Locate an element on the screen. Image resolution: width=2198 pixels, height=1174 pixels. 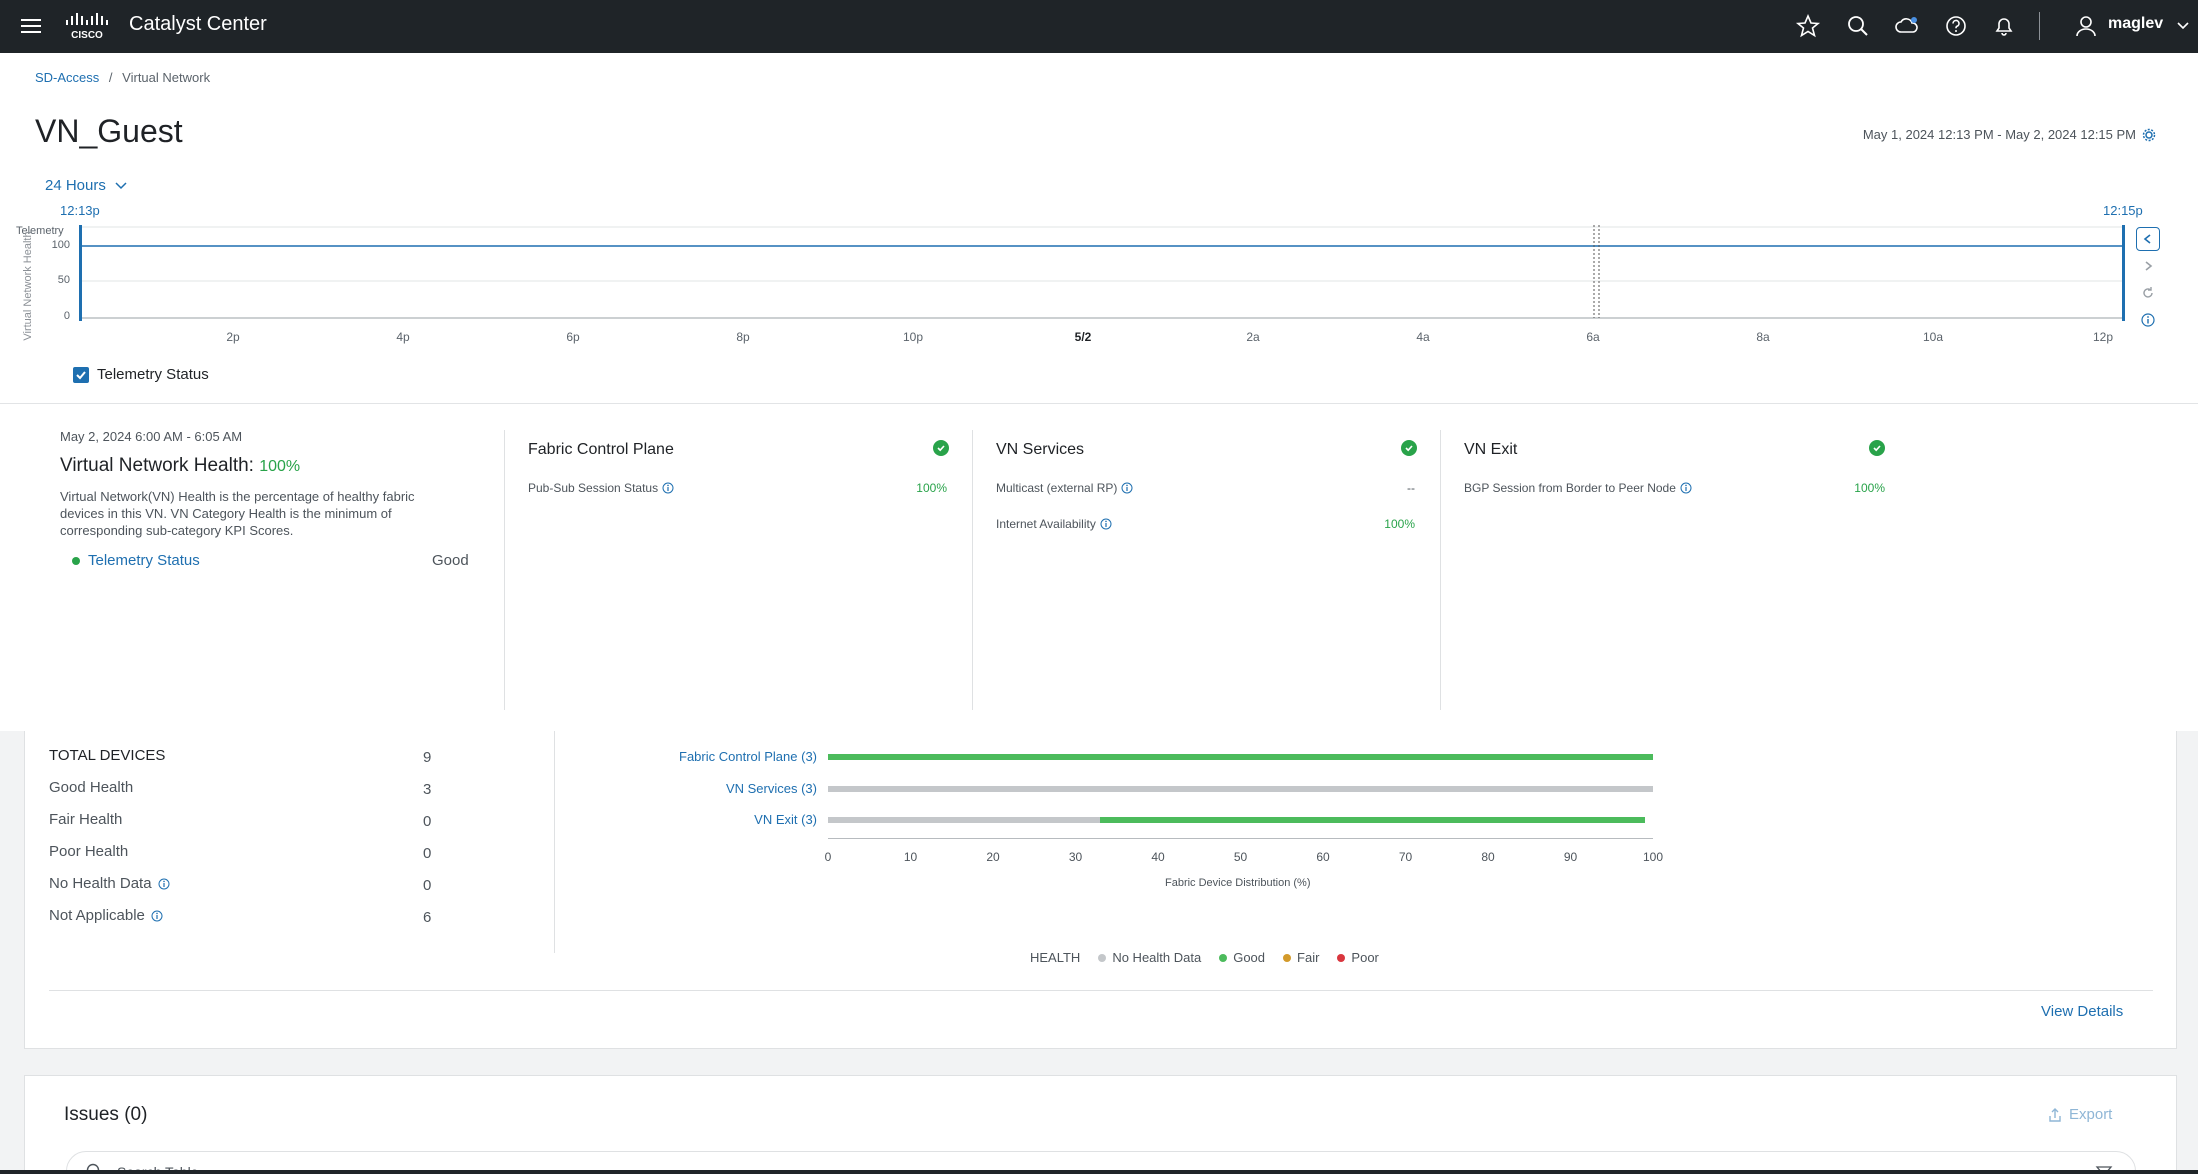
stat-total-devices-value: 9 is located at coordinates (427, 757).